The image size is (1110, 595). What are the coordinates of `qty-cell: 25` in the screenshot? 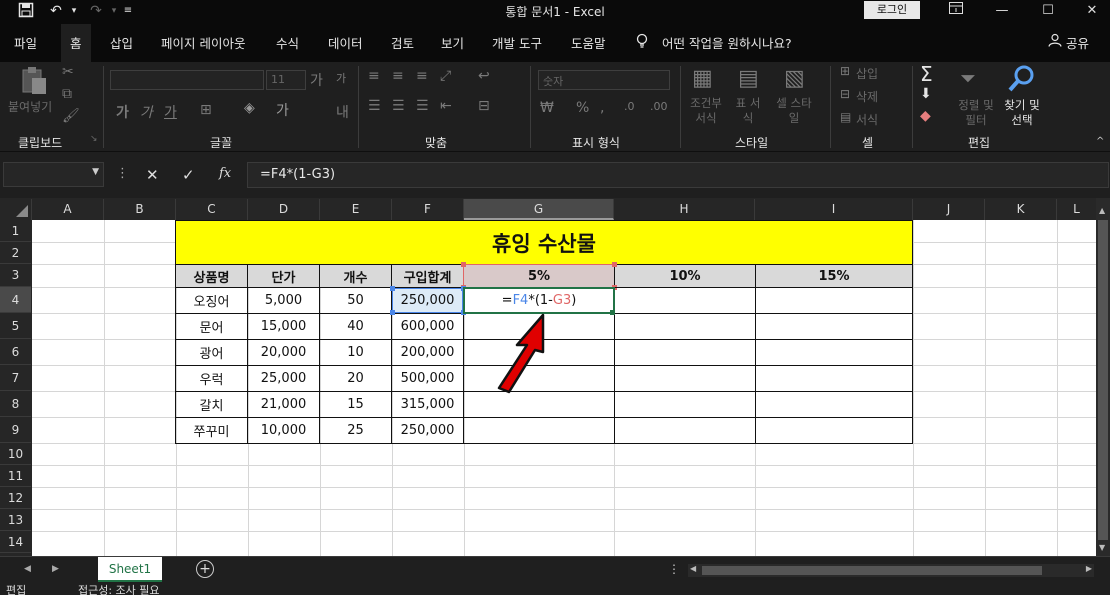 It's located at (355, 430).